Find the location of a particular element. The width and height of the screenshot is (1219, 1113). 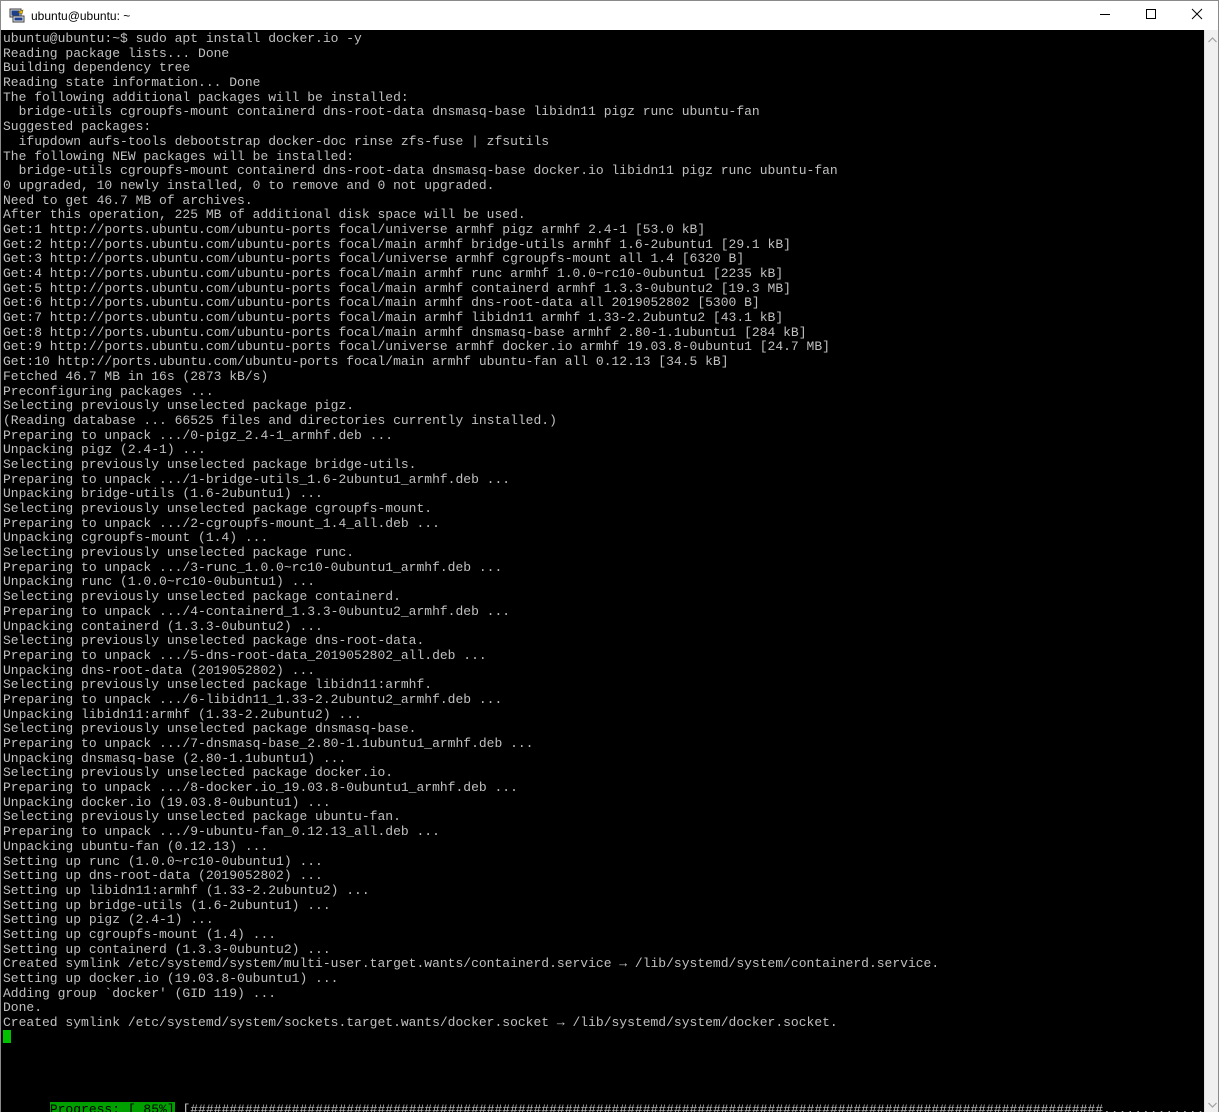

terminal-line: Reading state information... Done is located at coordinates (132, 83).